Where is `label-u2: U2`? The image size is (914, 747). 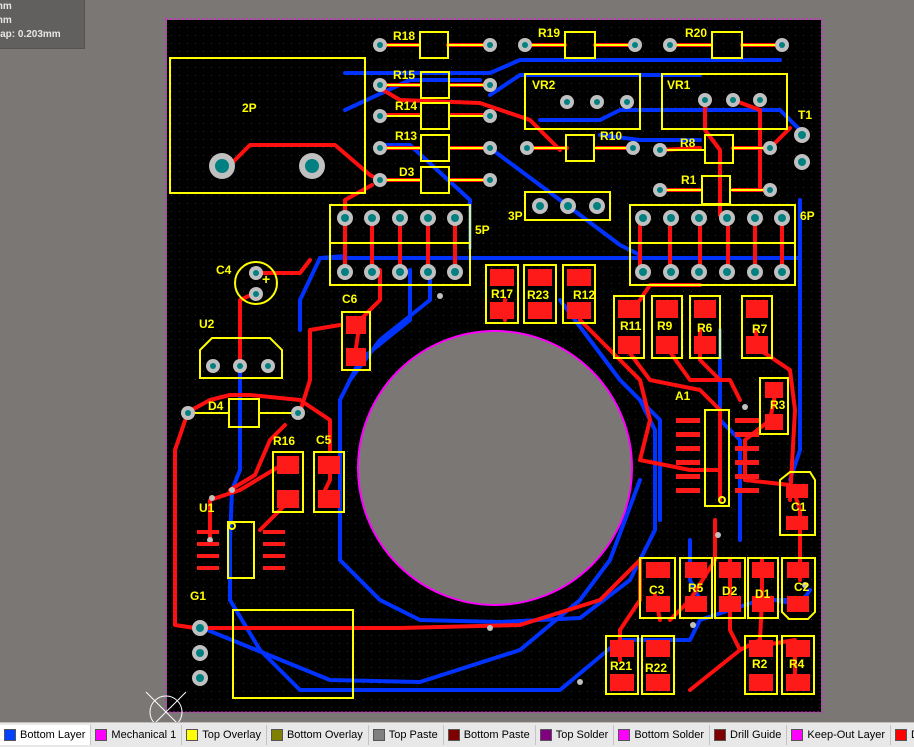
label-u2: U2 is located at coordinates (207, 324).